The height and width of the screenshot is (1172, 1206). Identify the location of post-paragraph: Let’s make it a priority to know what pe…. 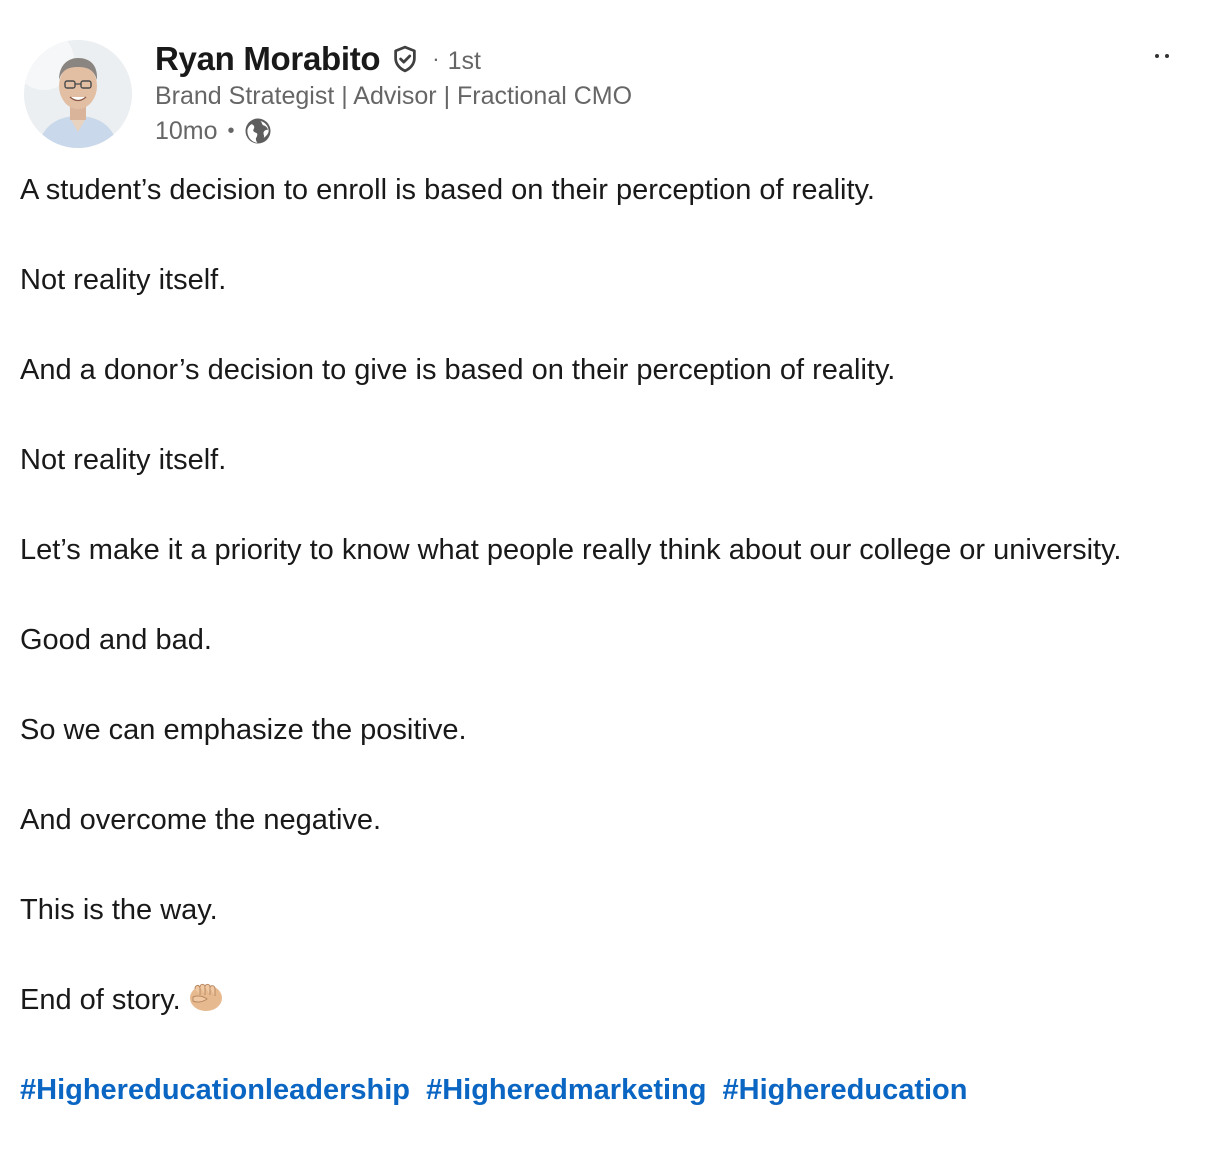
(571, 550).